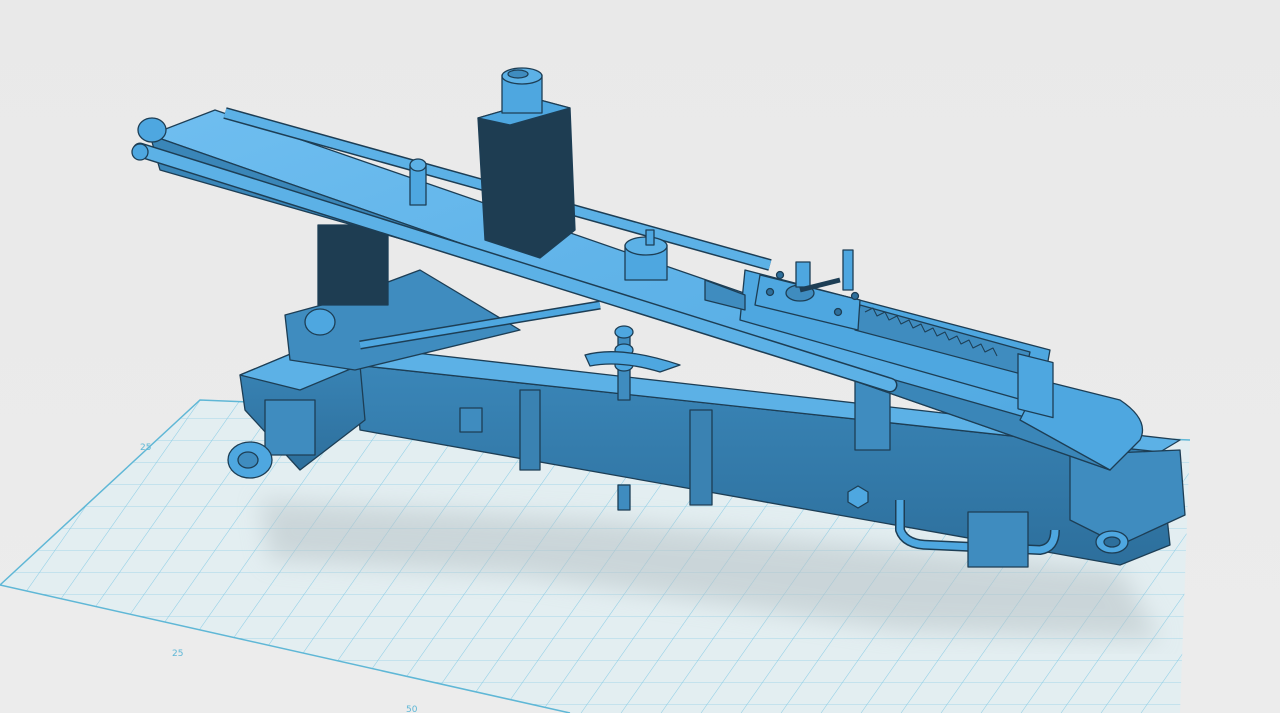 The image size is (1280, 713). I want to click on front-post, so click(353, 265).